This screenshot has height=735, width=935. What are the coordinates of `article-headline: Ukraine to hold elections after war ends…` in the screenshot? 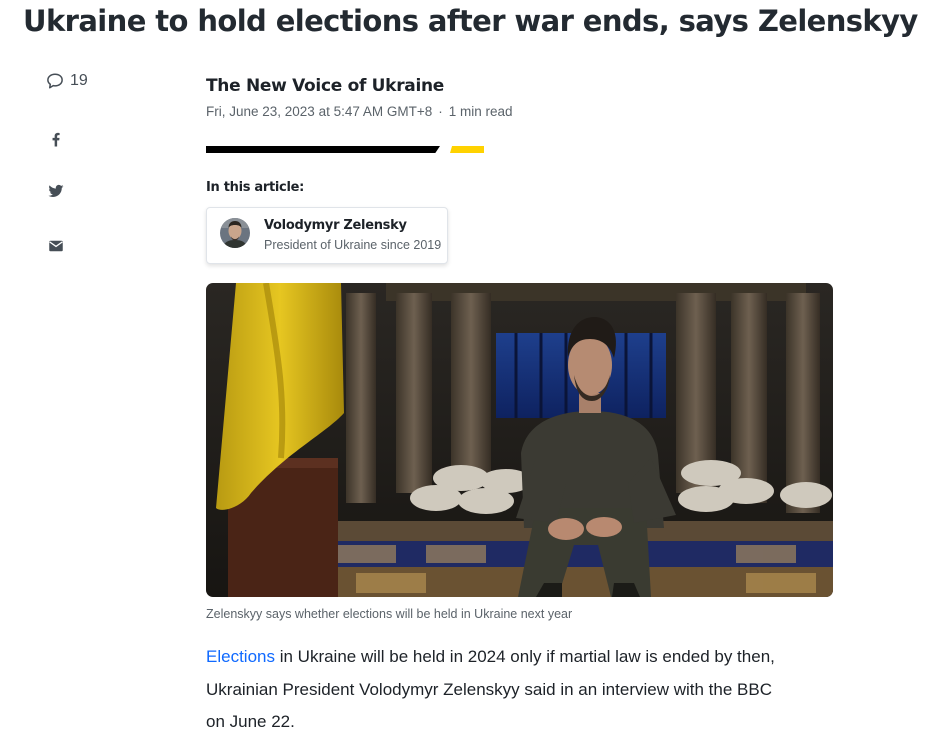 It's located at (470, 21).